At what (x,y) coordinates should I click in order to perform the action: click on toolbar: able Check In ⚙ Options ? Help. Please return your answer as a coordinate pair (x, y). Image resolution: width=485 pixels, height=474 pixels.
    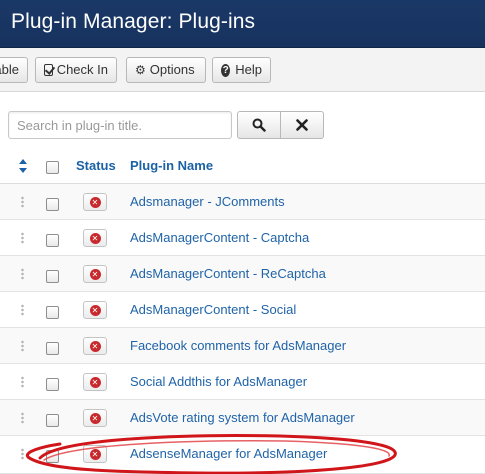
    Looking at the image, I should click on (242, 70).